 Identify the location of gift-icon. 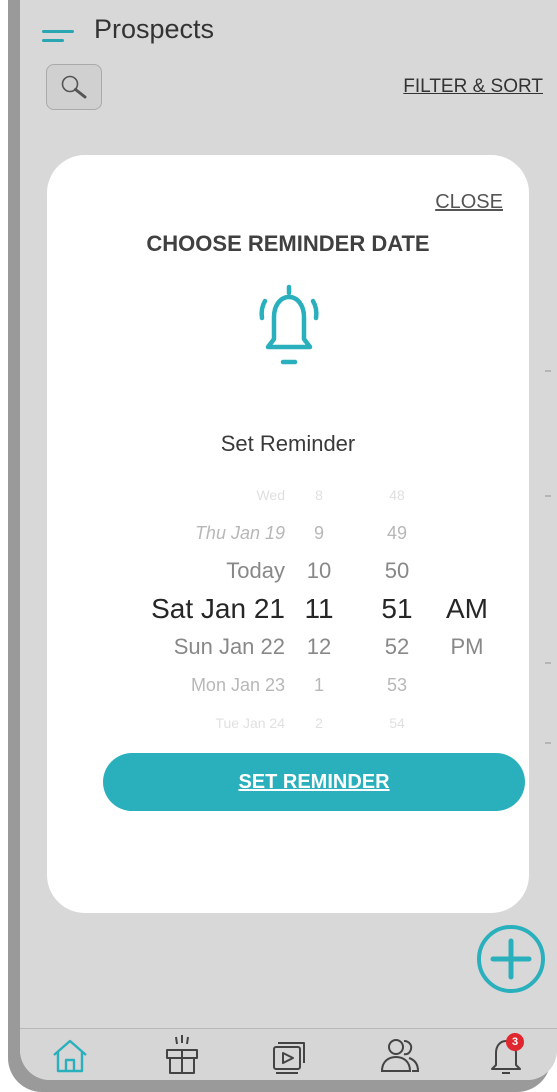
(182, 1054).